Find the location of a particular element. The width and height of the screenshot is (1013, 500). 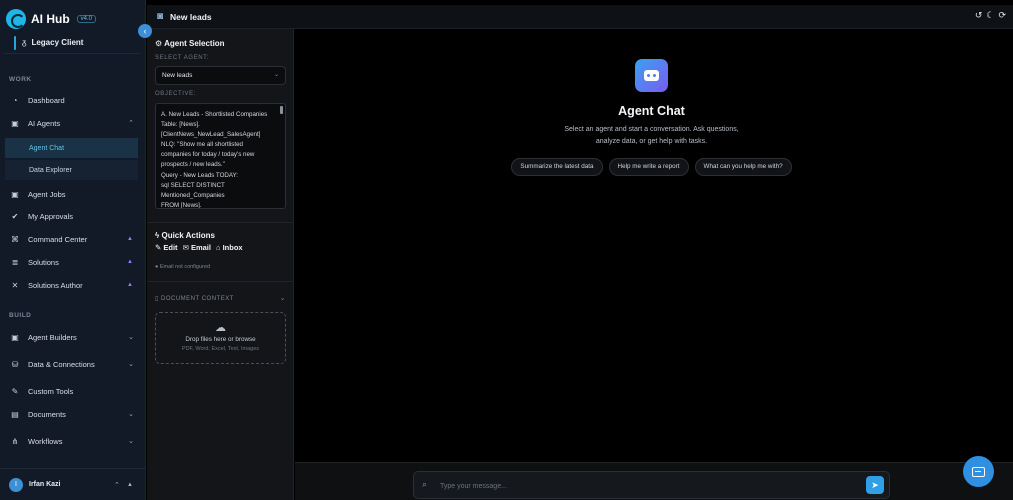

client-label: Legacy Client is located at coordinates (57, 42).